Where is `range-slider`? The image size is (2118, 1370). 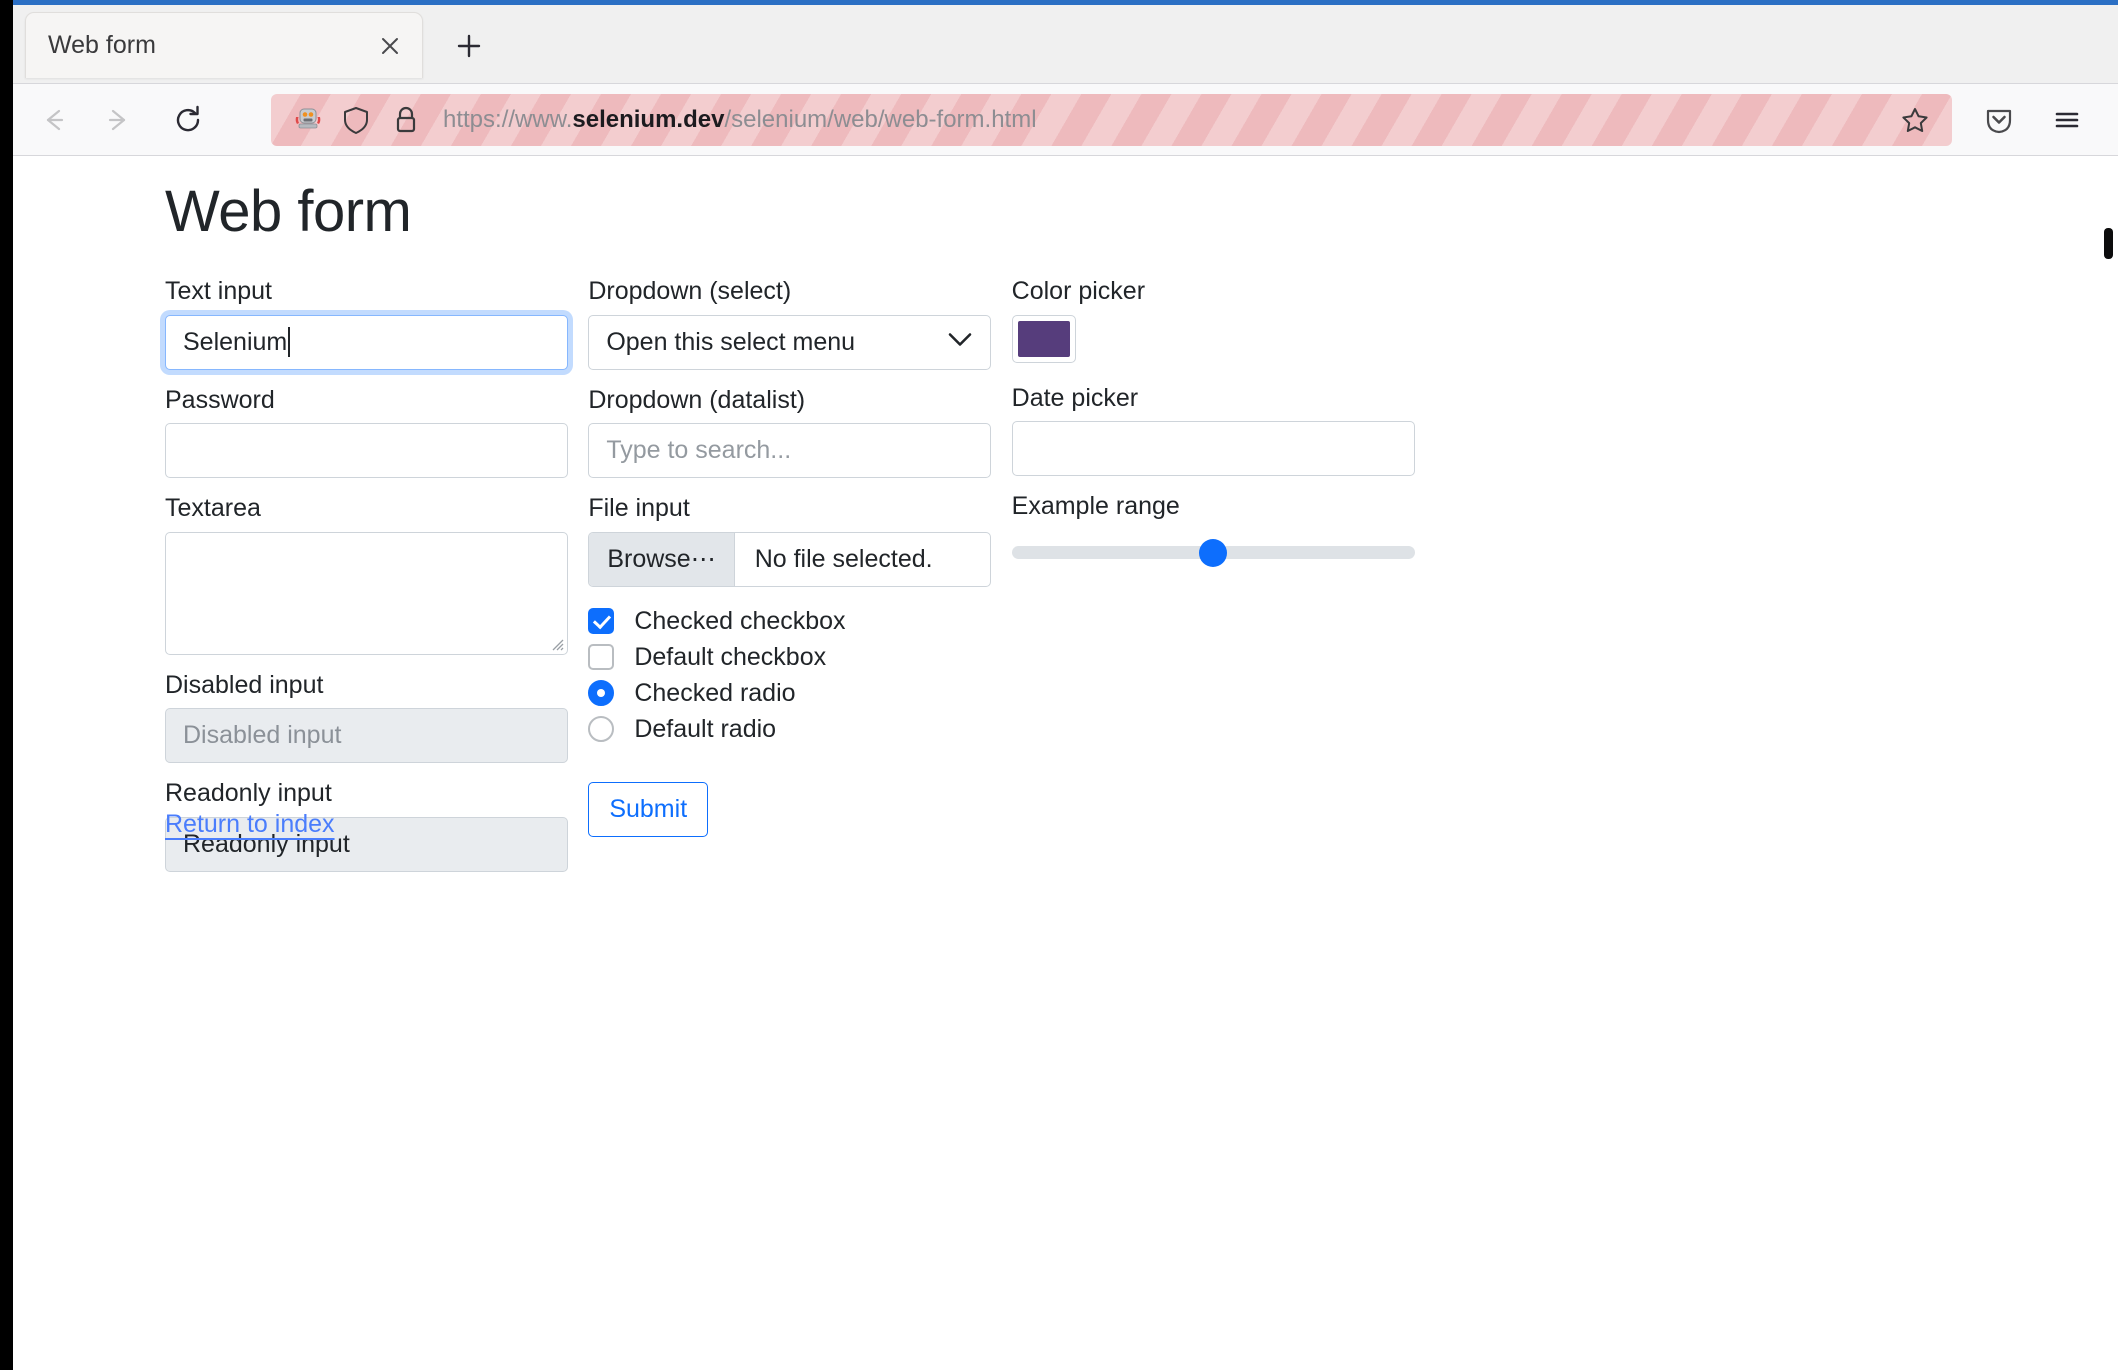
range-slider is located at coordinates (1213, 553).